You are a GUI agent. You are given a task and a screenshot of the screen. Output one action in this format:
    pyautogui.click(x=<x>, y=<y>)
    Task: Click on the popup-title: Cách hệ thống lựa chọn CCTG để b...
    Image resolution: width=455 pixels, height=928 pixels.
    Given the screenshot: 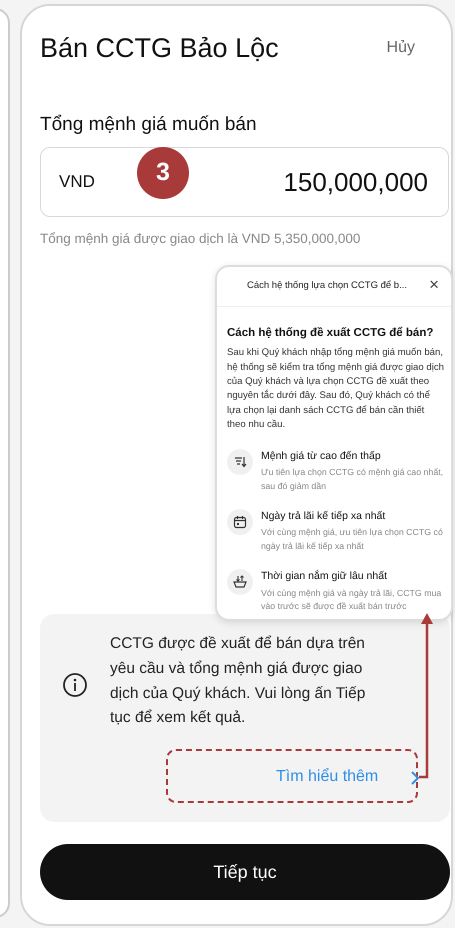 What is the action you would take?
    pyautogui.click(x=327, y=286)
    